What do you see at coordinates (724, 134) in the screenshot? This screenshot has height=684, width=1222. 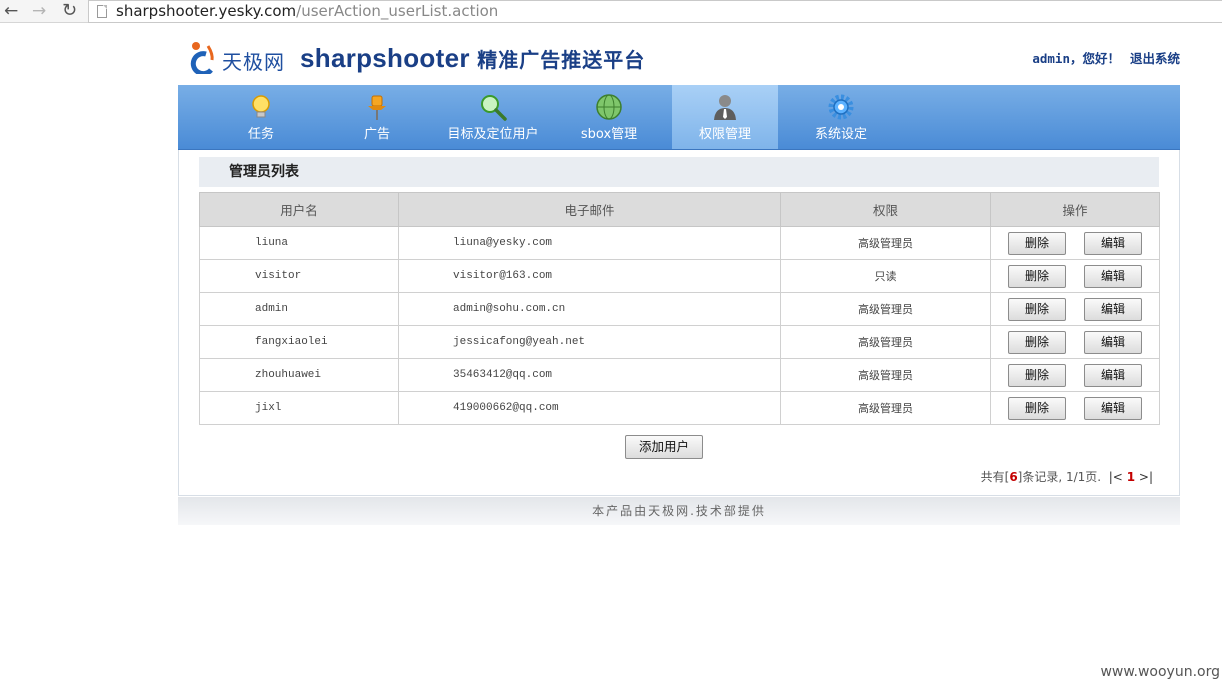 I see `nav-label: 权限管理` at bounding box center [724, 134].